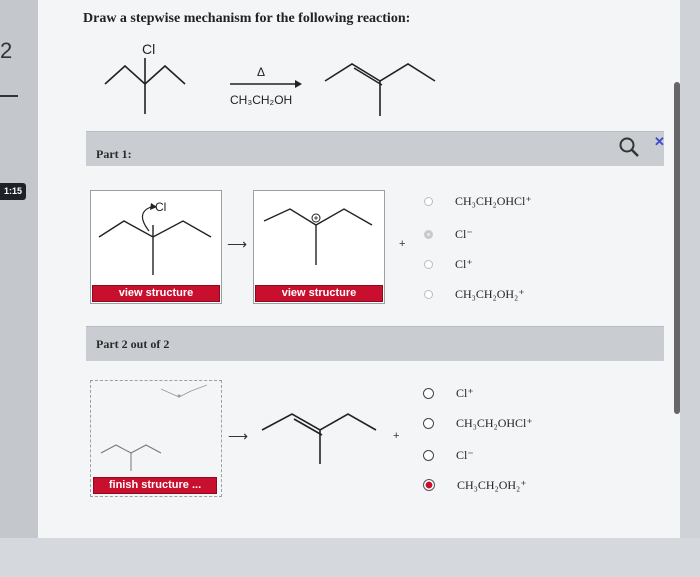 This screenshot has height=577, width=700. What do you see at coordinates (160, 207) in the screenshot?
I see `part1-chloride-label: Cl` at bounding box center [160, 207].